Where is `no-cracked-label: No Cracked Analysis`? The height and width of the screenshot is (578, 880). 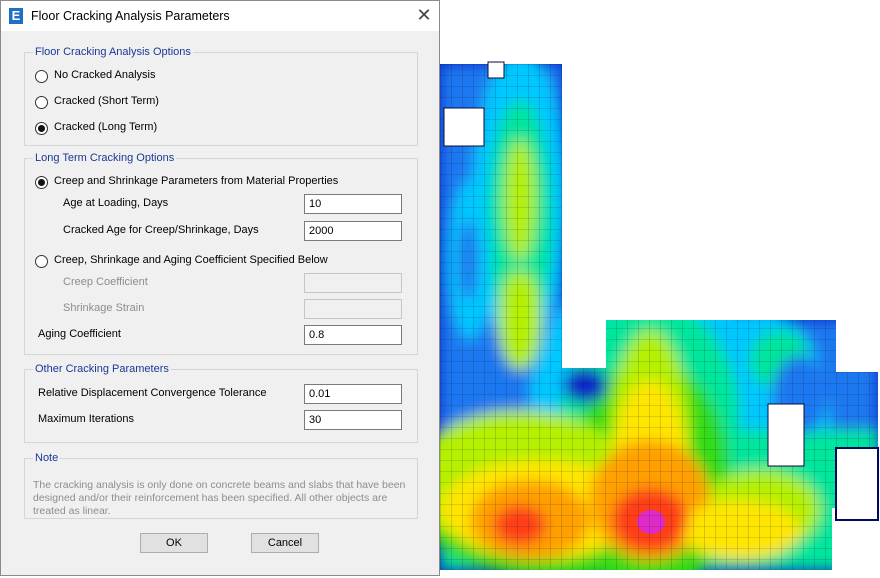 no-cracked-label: No Cracked Analysis is located at coordinates (105, 75).